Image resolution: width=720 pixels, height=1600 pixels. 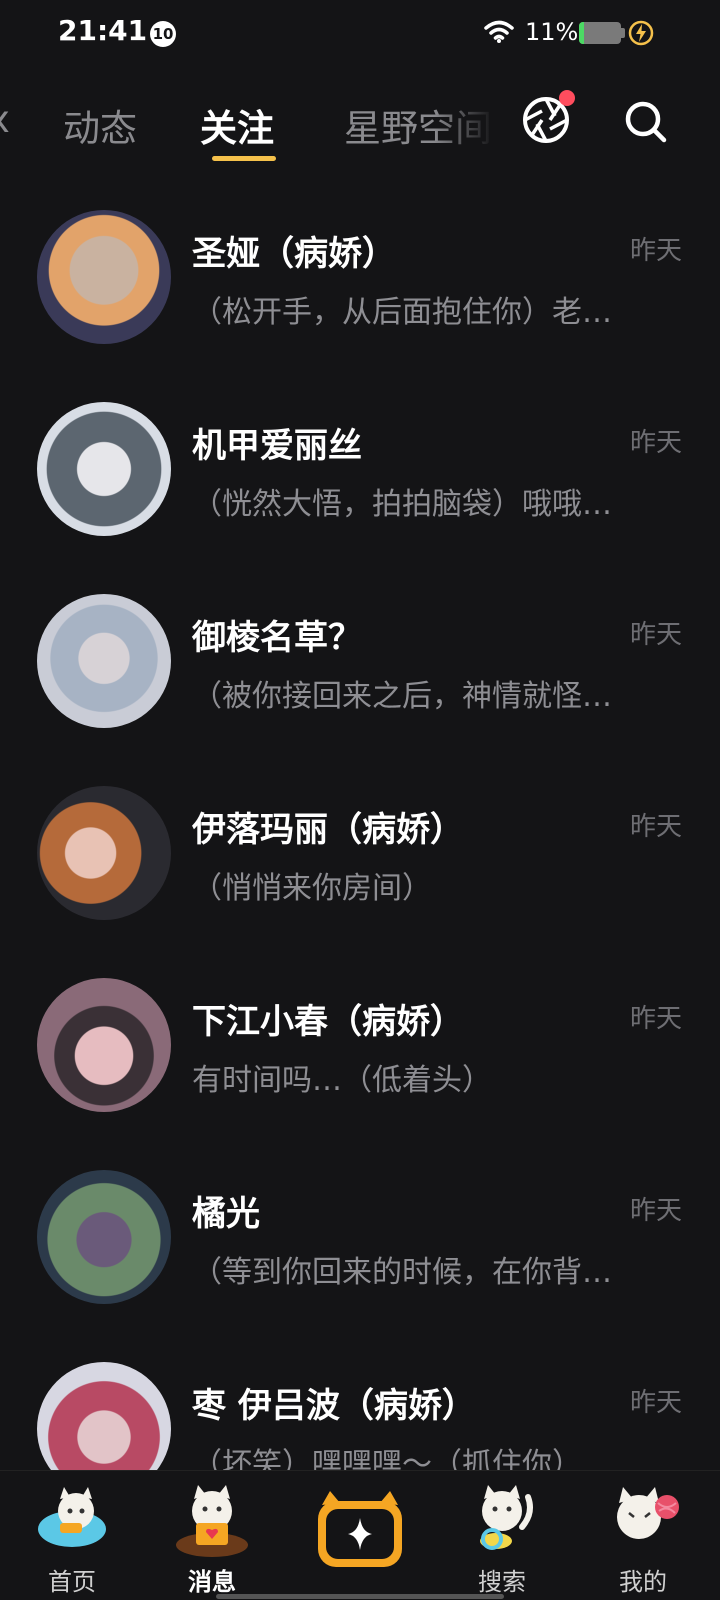 I want to click on active-tab-indicator, so click(x=244, y=158).